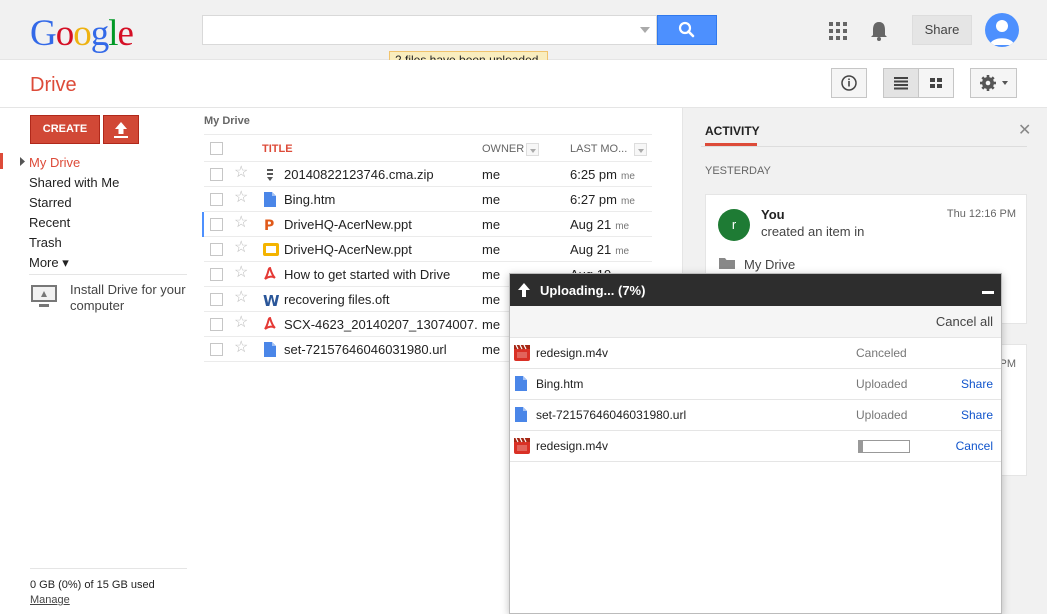 The height and width of the screenshot is (614, 1047). I want to click on sidebar-item-trash: Trash, so click(74, 243).